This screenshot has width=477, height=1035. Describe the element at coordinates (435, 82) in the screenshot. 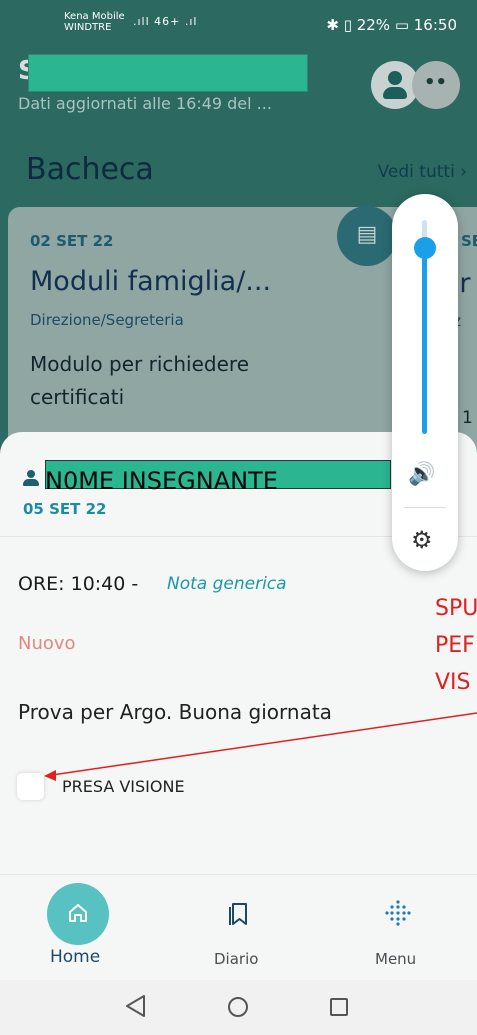

I see `more-dots-icon: ••` at that location.